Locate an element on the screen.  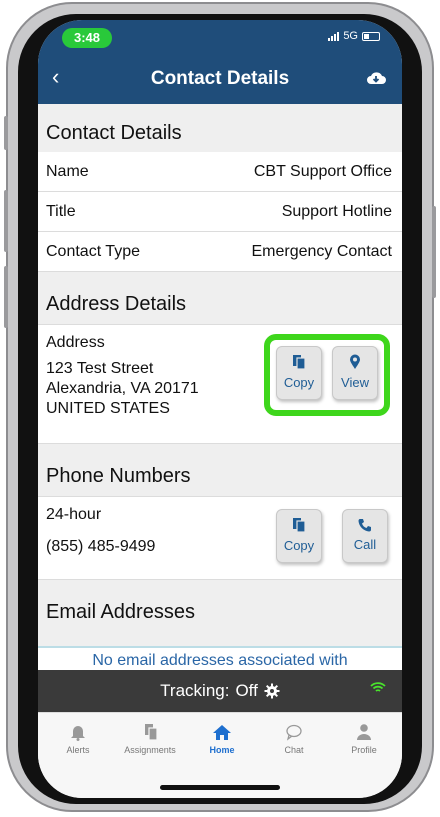
tab-label: Profile is located at coordinates (364, 750).